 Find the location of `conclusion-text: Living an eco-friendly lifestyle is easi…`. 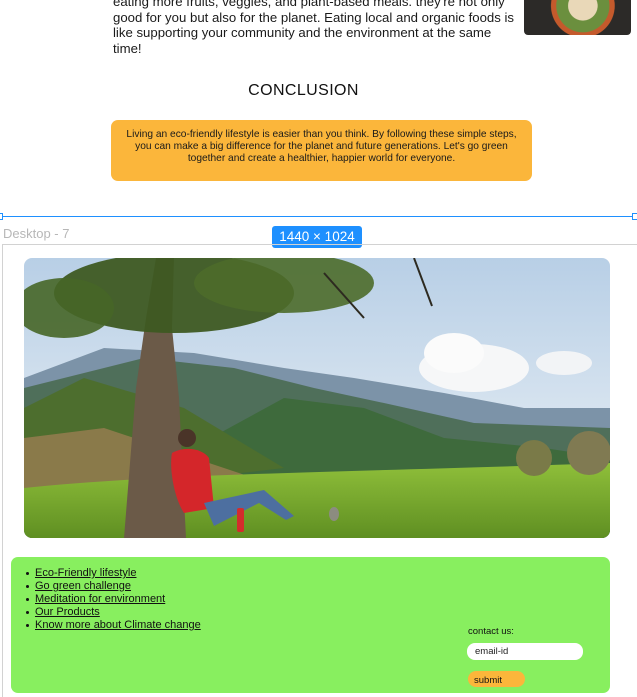

conclusion-text: Living an eco-friendly lifestyle is easi… is located at coordinates (321, 147).